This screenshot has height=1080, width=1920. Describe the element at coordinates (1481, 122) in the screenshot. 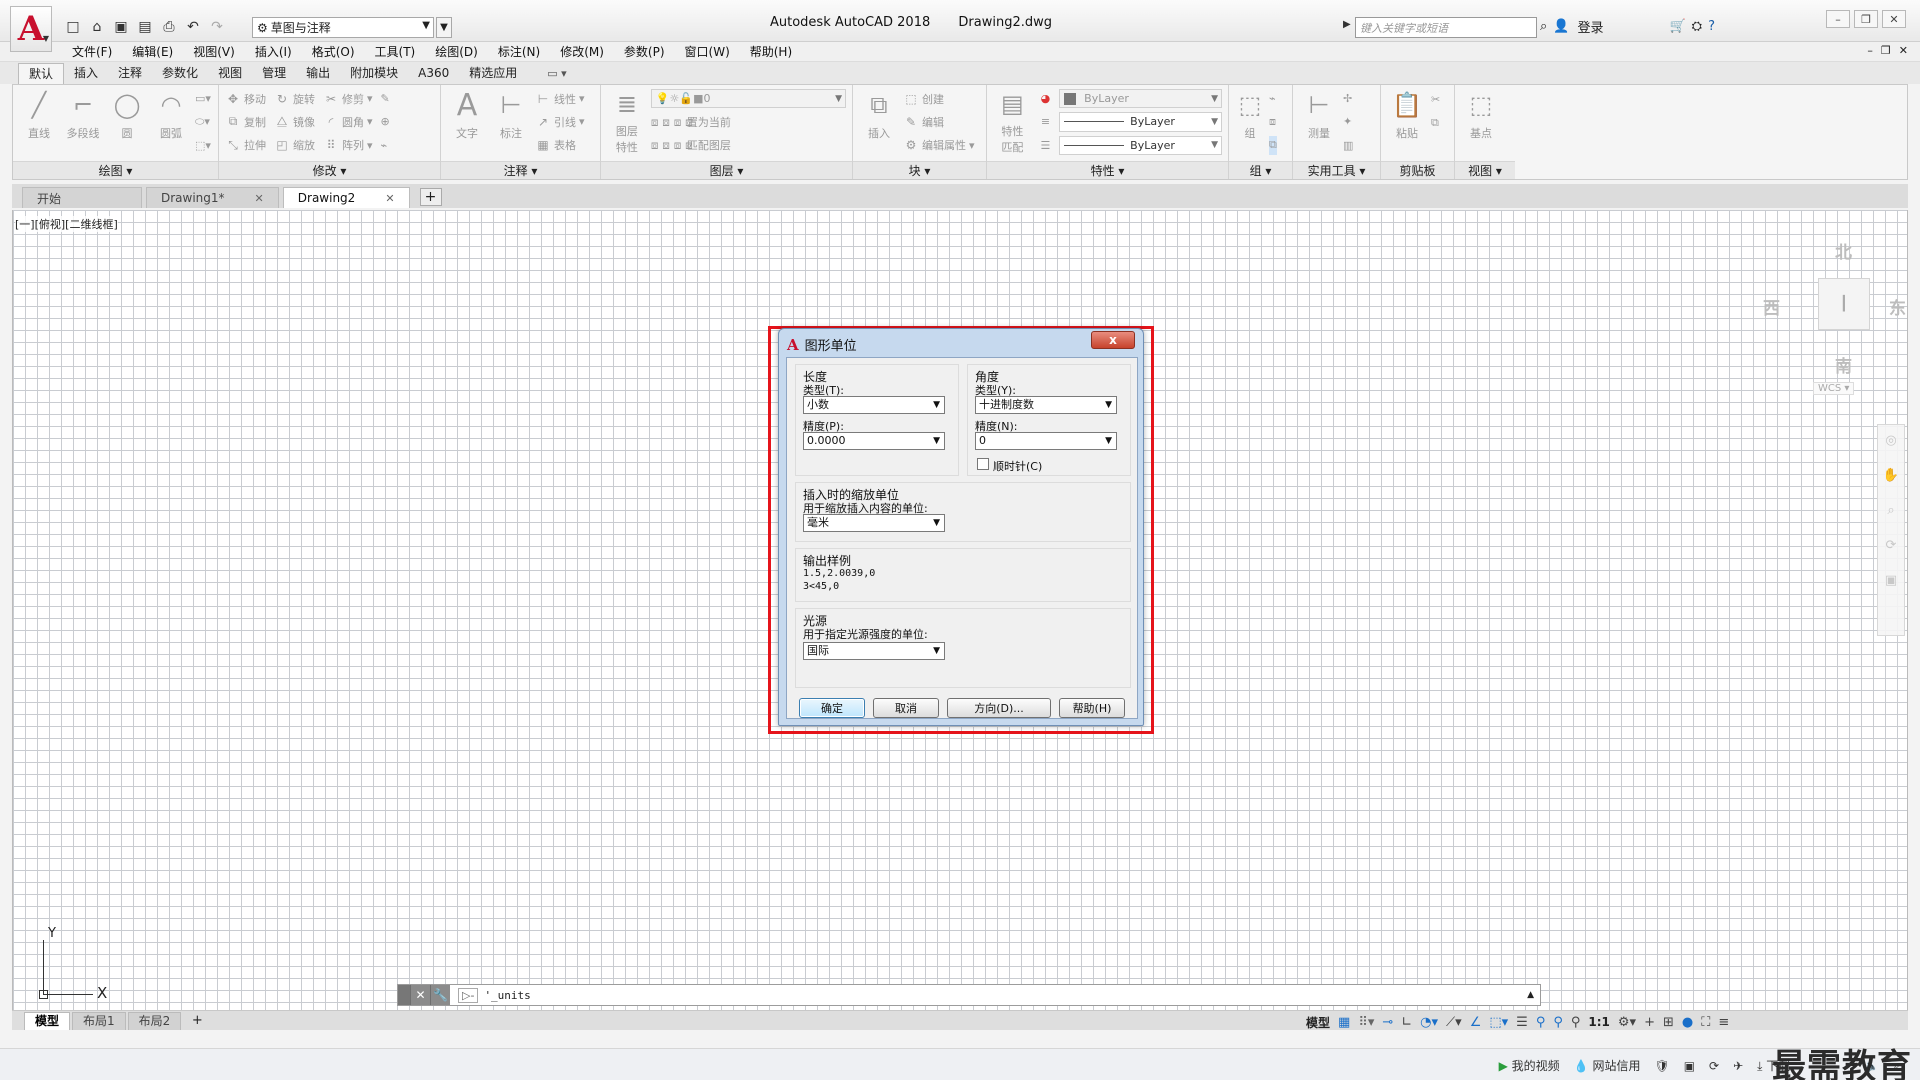

I see `base-point-tool: ⬚ 基点` at that location.